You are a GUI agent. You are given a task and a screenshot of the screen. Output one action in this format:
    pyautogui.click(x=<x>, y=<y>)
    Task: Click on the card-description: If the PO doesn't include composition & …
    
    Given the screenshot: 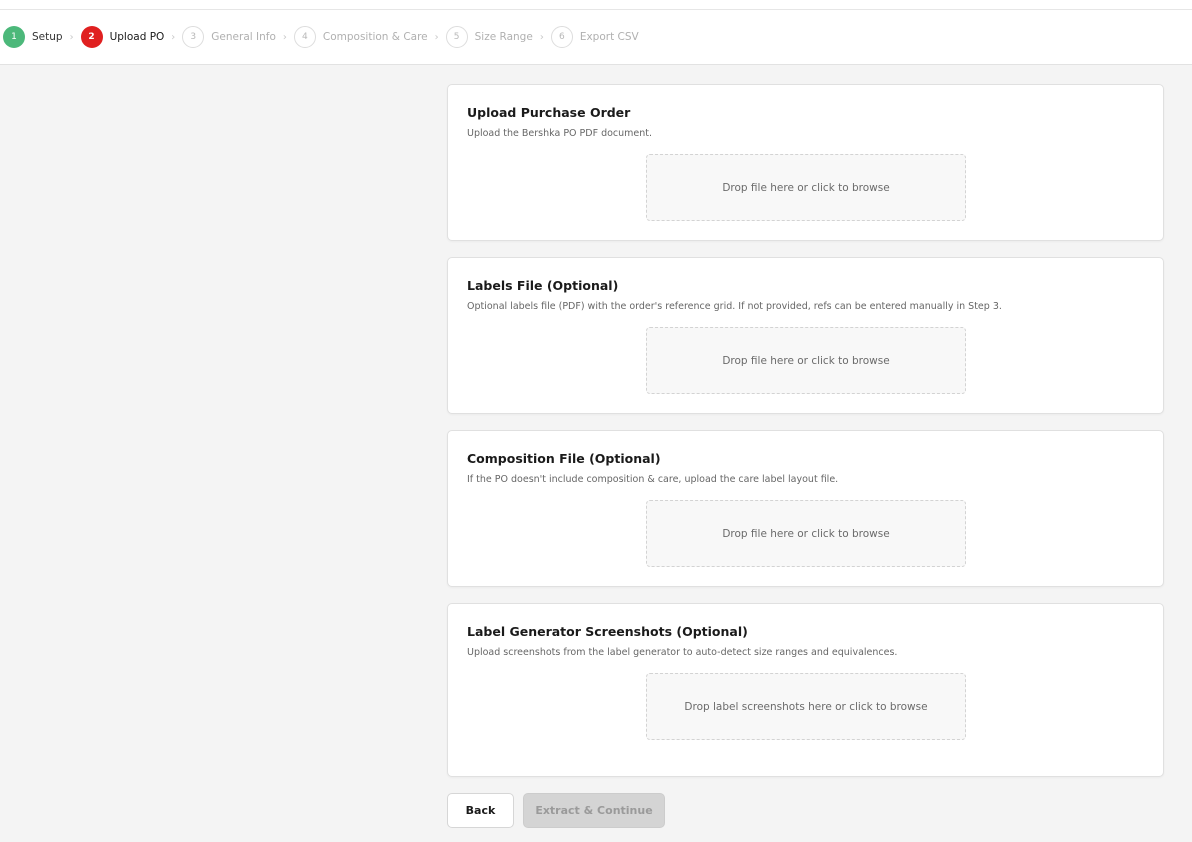 What is the action you would take?
    pyautogui.click(x=653, y=479)
    